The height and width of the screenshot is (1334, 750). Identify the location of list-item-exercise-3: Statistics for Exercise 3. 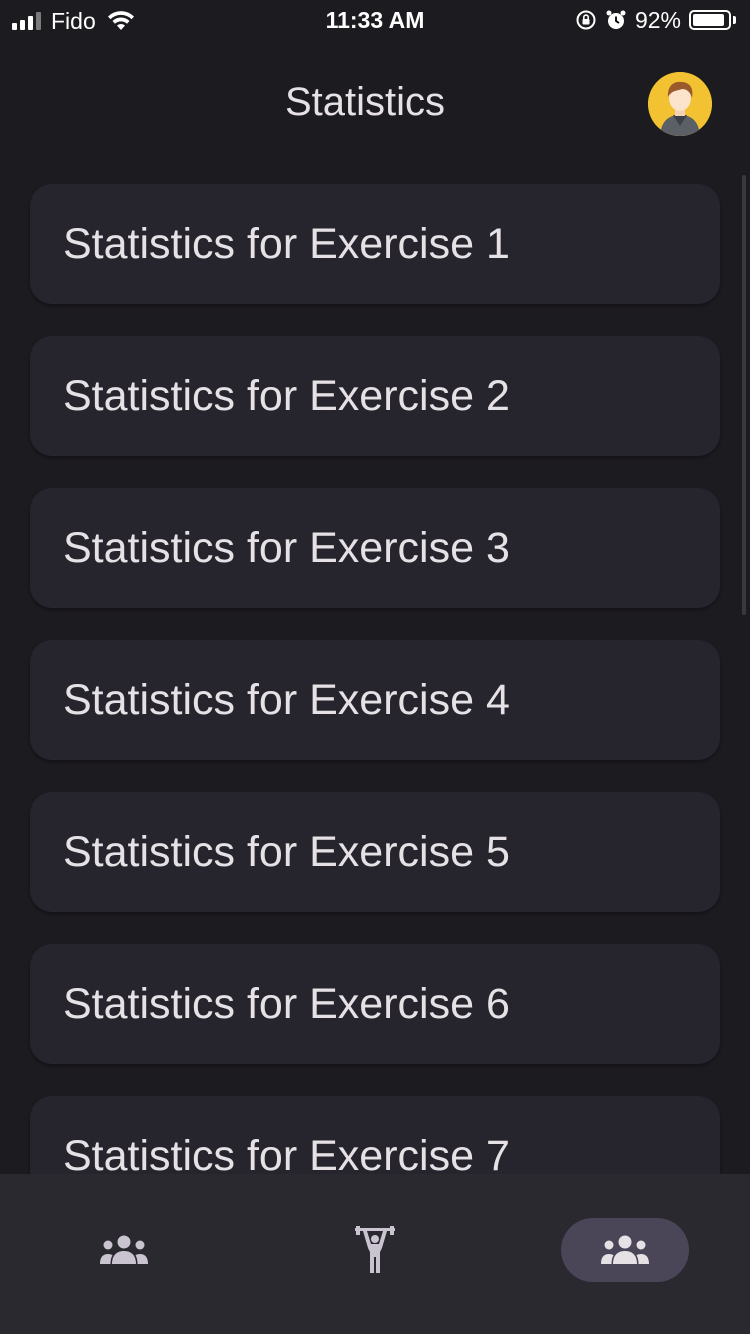
(375, 548).